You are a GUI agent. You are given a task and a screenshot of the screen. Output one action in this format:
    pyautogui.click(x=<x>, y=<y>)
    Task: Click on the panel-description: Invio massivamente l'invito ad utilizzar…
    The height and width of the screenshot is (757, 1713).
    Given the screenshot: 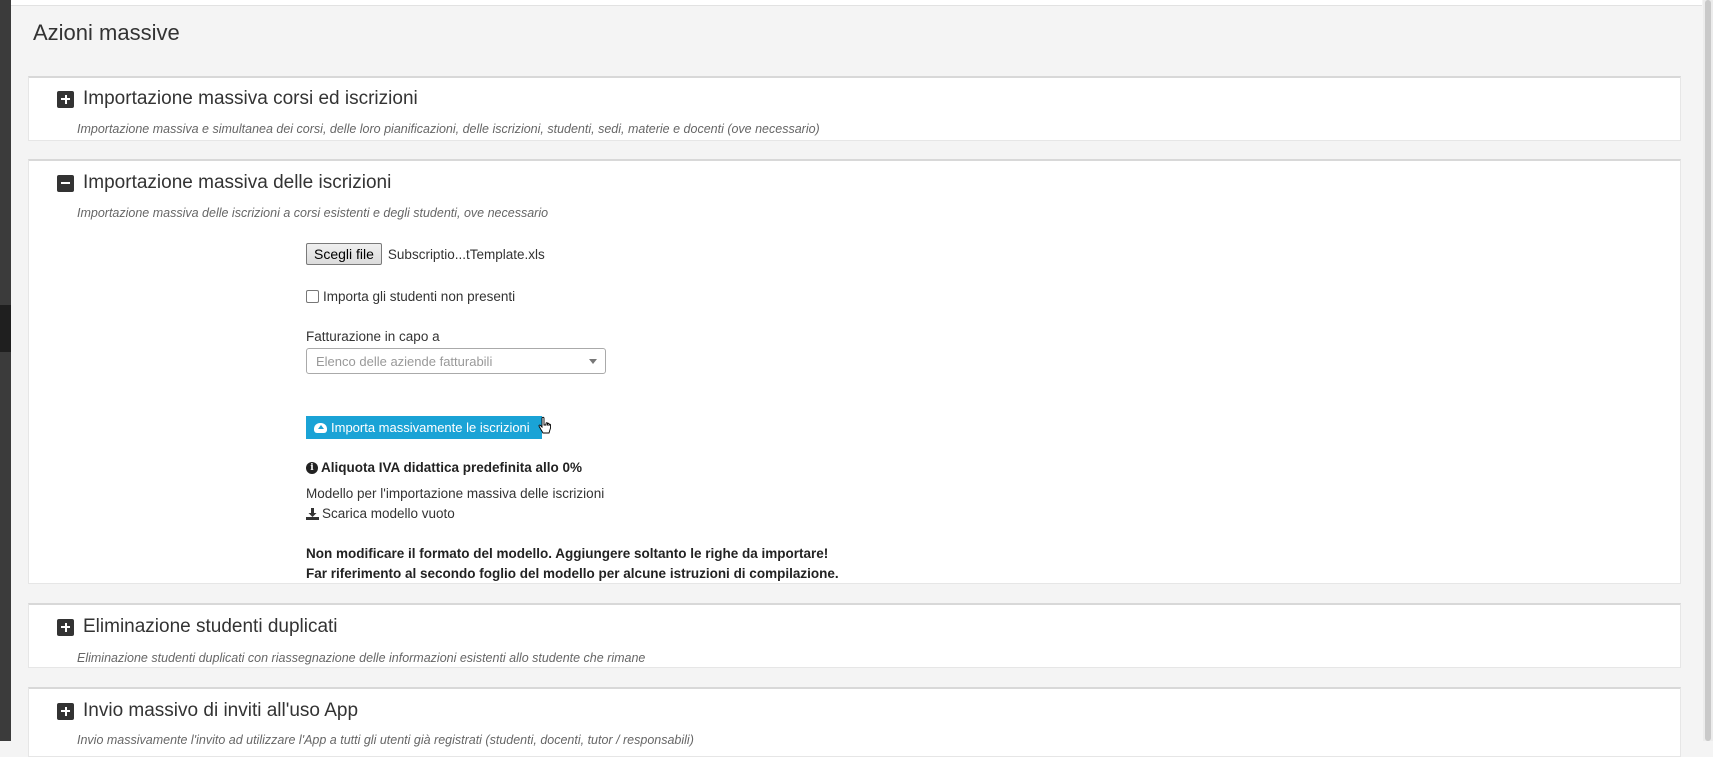 What is the action you would take?
    pyautogui.click(x=385, y=740)
    